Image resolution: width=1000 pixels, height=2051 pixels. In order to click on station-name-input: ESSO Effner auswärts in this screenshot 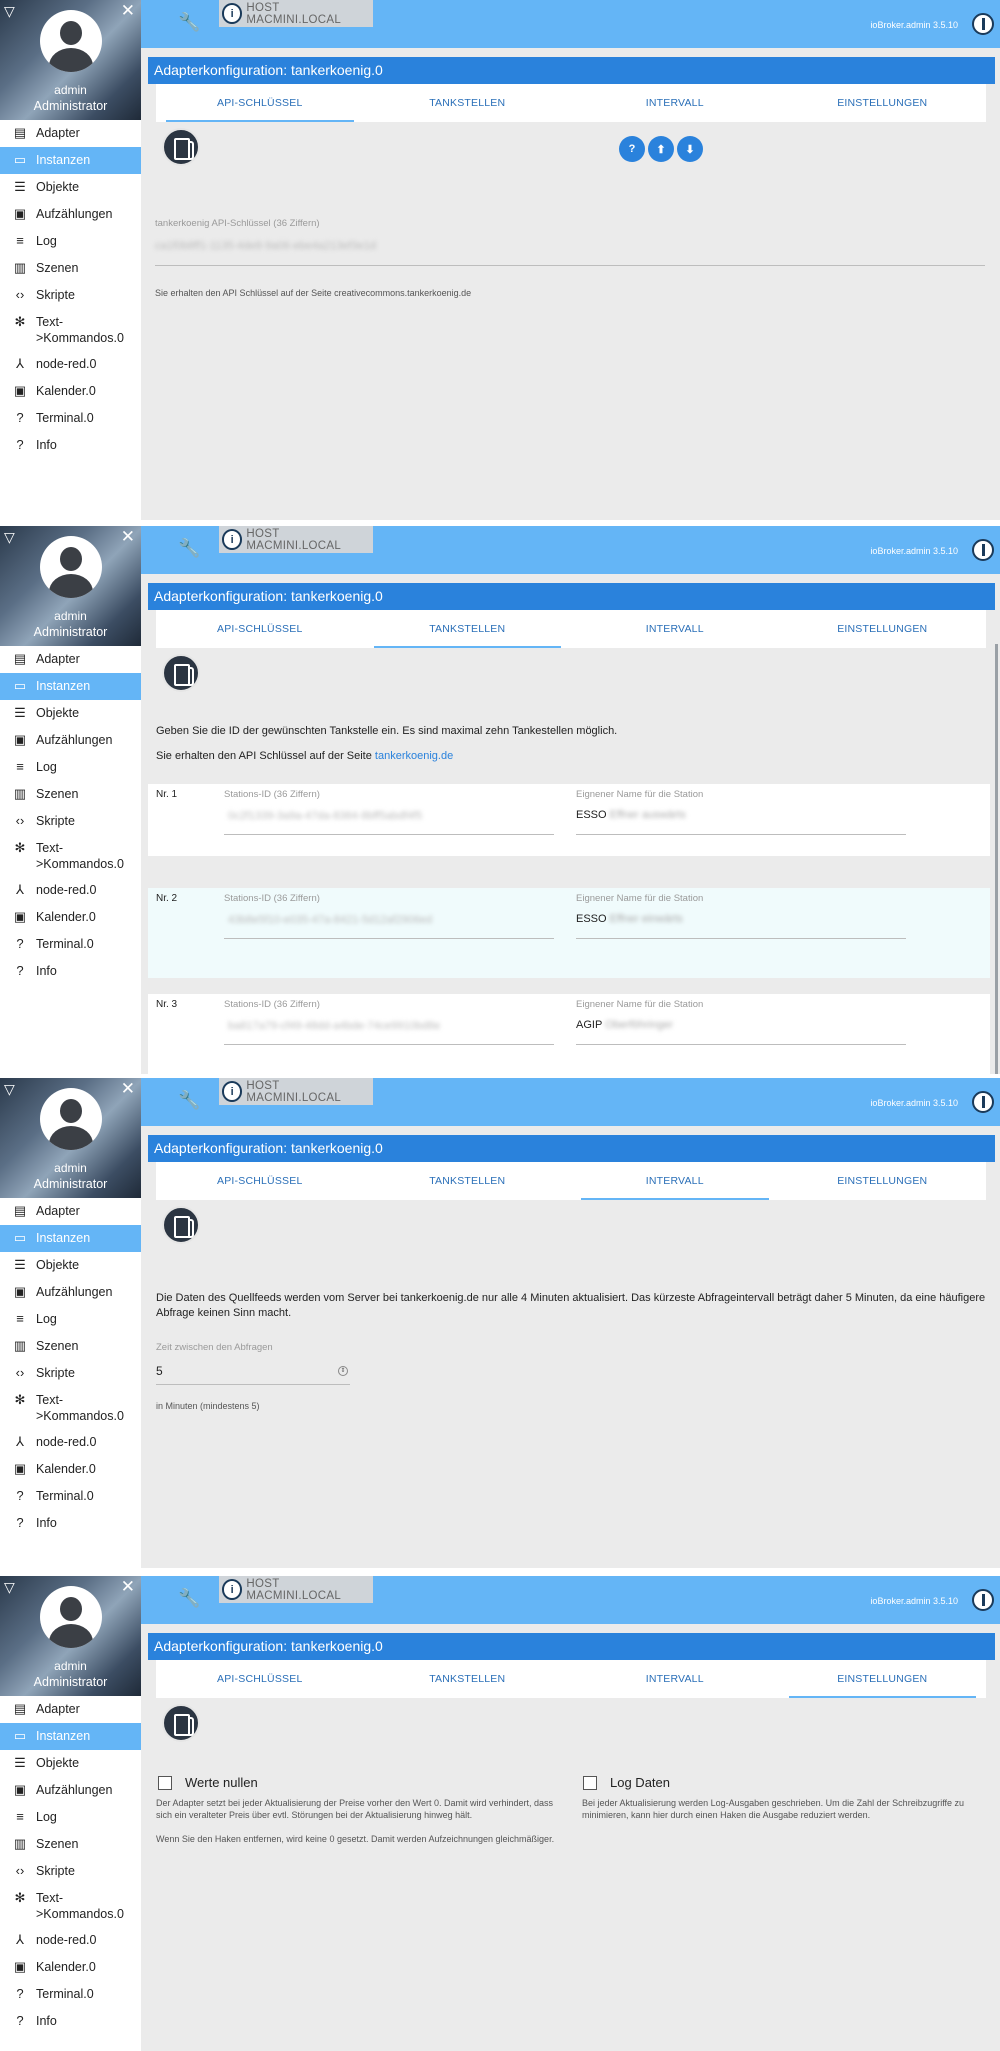, I will do `click(631, 815)`.